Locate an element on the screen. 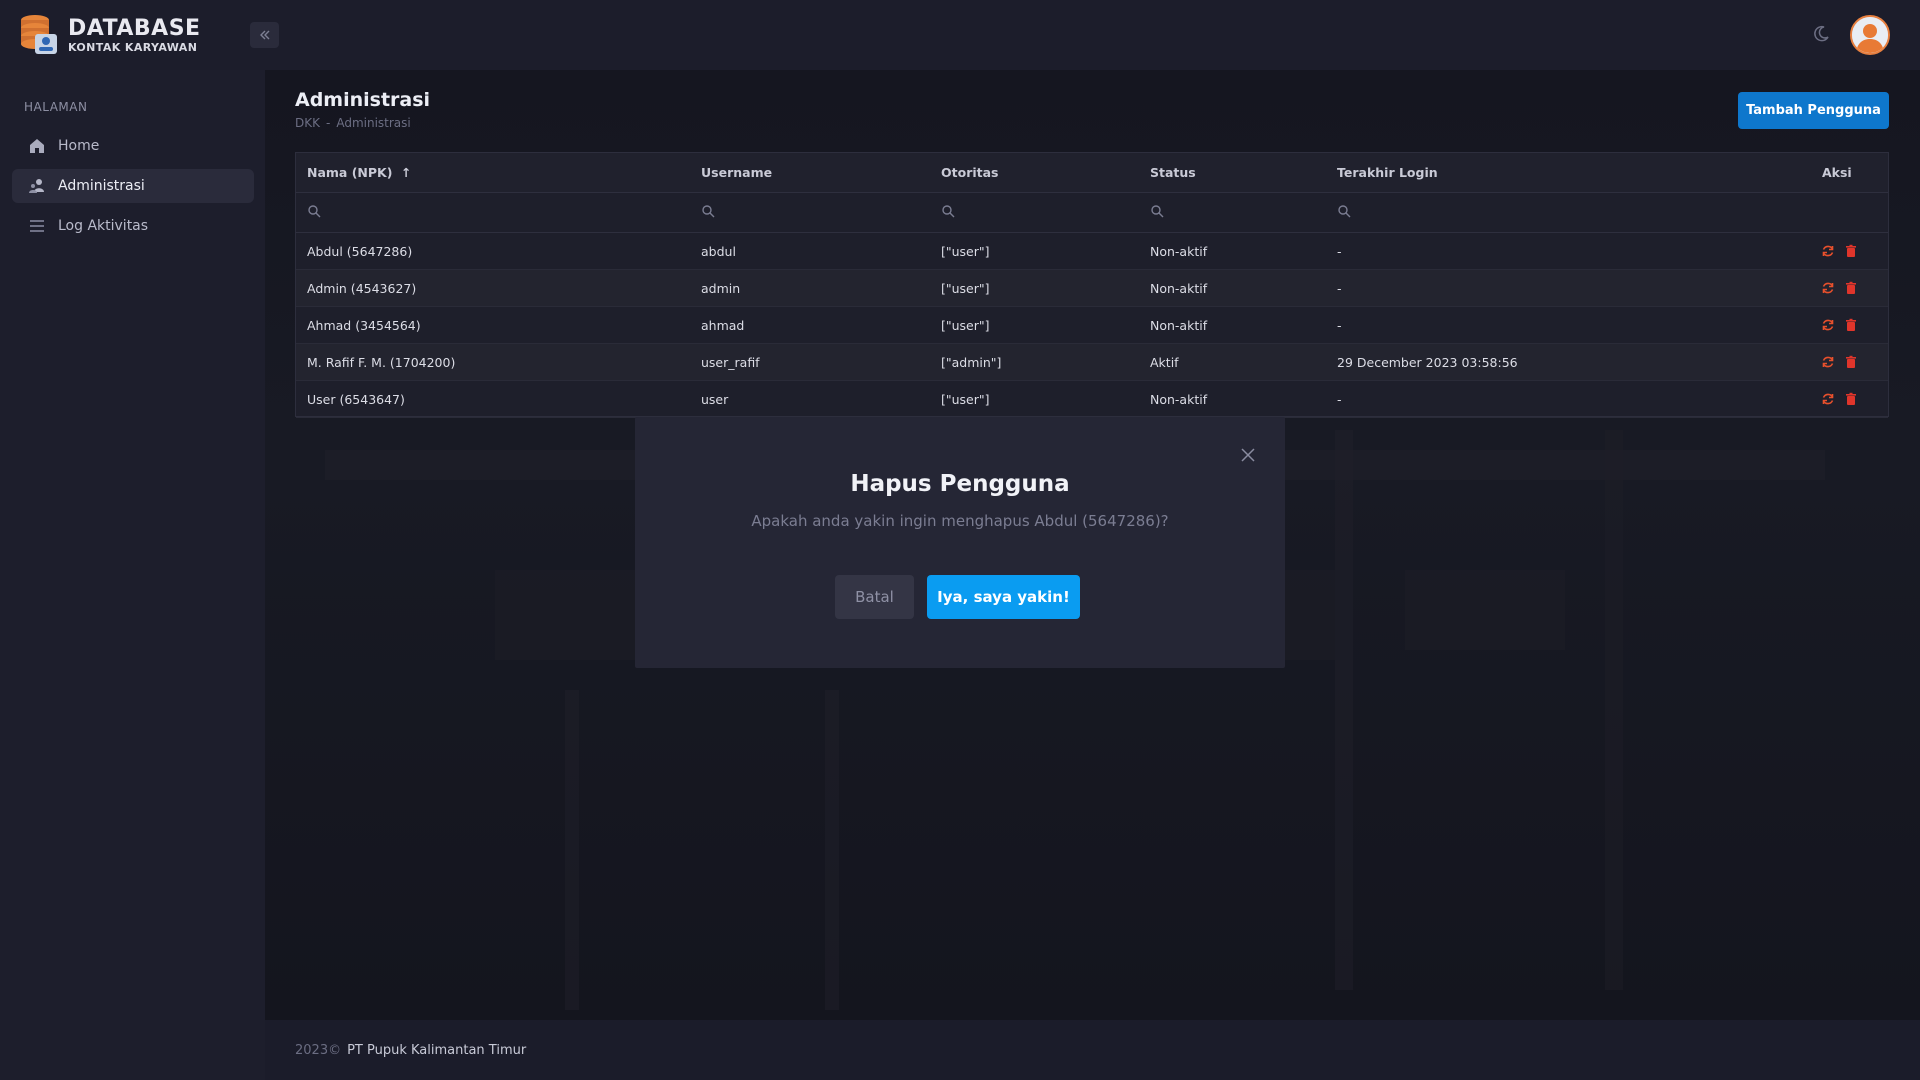 This screenshot has width=1920, height=1080. cell-name: Abdul (5647286) is located at coordinates (360, 251).